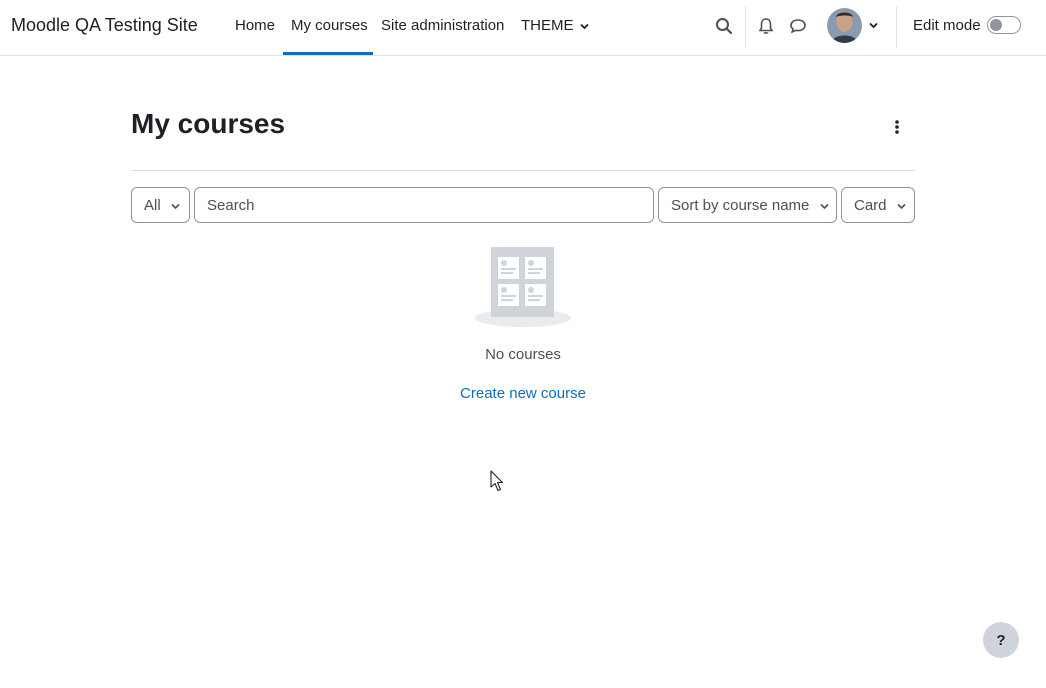  I want to click on toggle-knob, so click(996, 25).